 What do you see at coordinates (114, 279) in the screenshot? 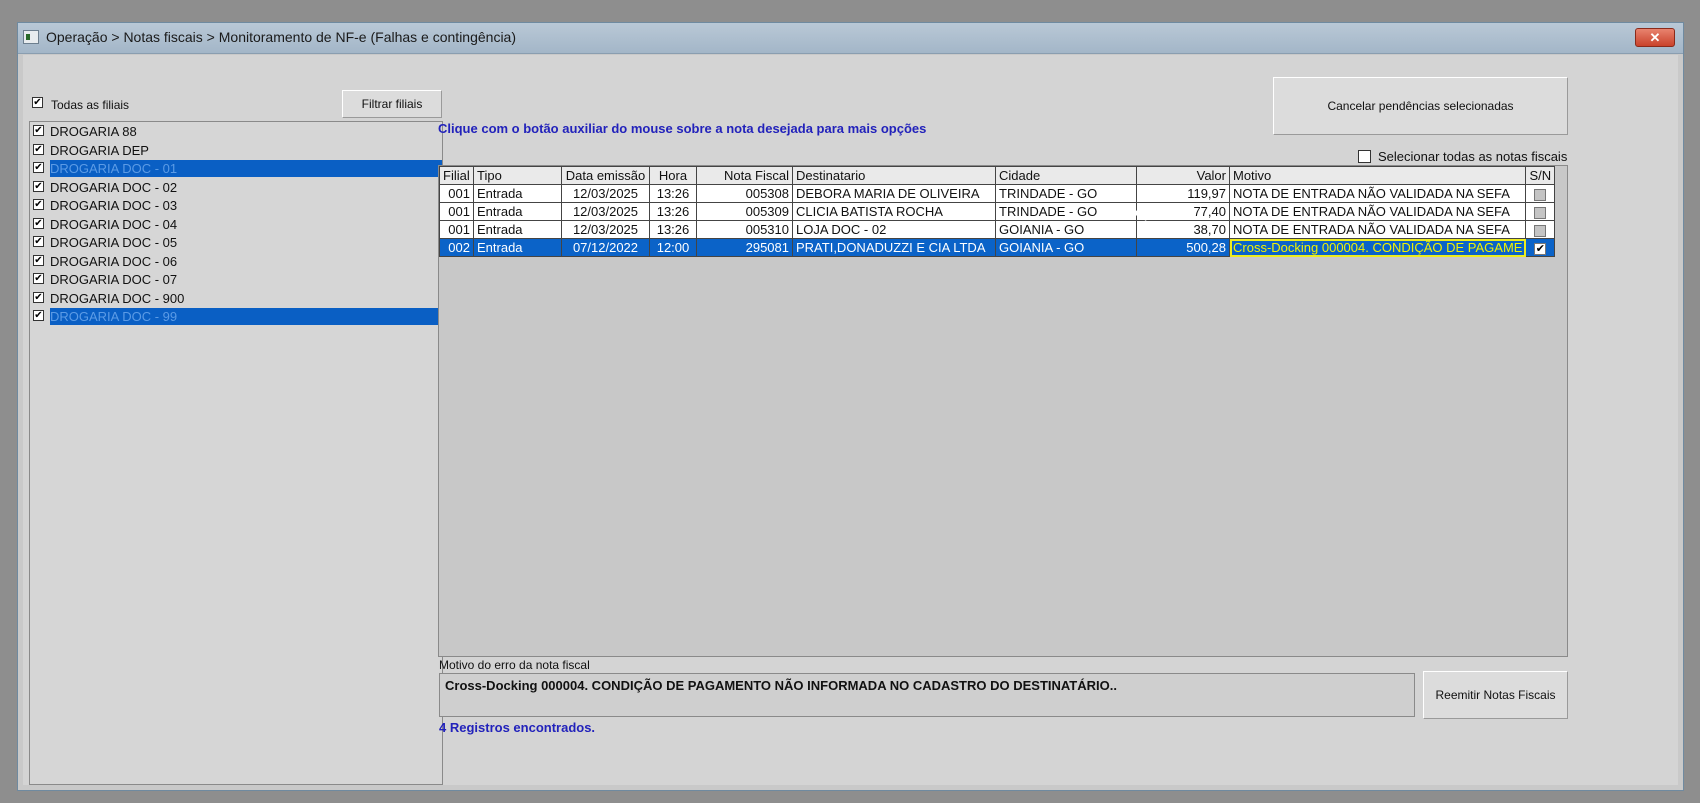
I see `filial-label: DROGARIA DOC - 07` at bounding box center [114, 279].